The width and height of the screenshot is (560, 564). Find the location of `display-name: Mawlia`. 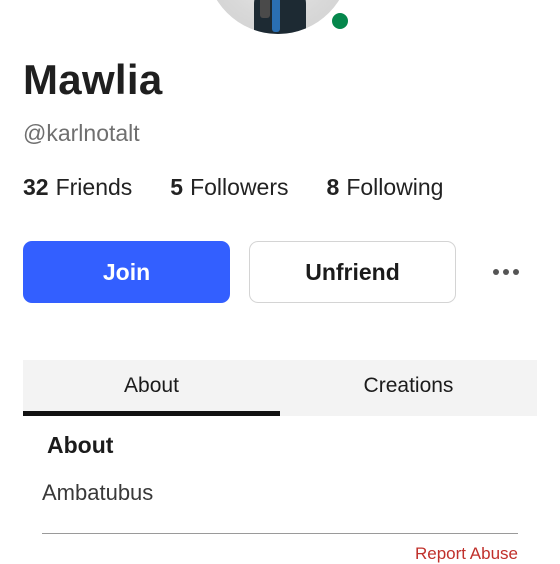

display-name: Mawlia is located at coordinates (93, 79).